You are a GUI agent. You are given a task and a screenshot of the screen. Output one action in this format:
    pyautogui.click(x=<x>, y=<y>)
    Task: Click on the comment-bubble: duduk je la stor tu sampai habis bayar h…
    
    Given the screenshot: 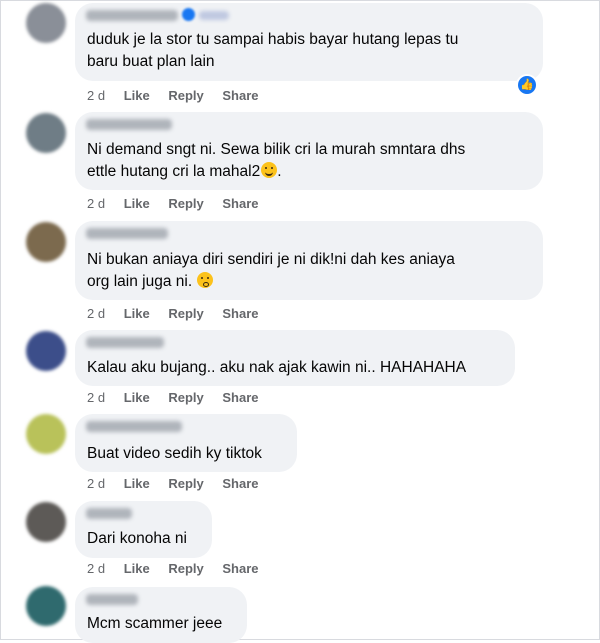 What is the action you would take?
    pyautogui.click(x=309, y=42)
    